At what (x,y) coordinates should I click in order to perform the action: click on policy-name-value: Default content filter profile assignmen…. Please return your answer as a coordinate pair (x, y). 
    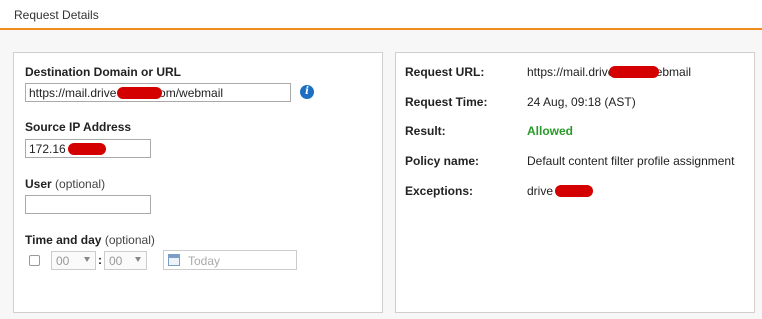
    Looking at the image, I should click on (631, 161).